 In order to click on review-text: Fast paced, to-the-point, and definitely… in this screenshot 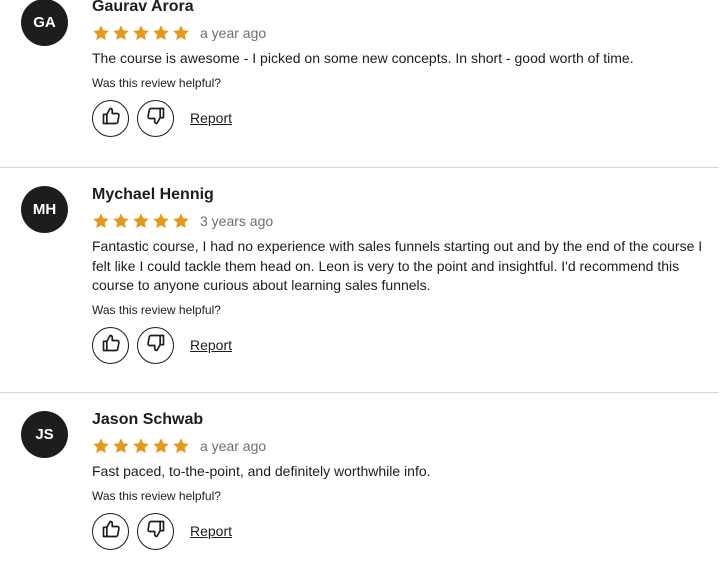, I will do `click(261, 471)`.